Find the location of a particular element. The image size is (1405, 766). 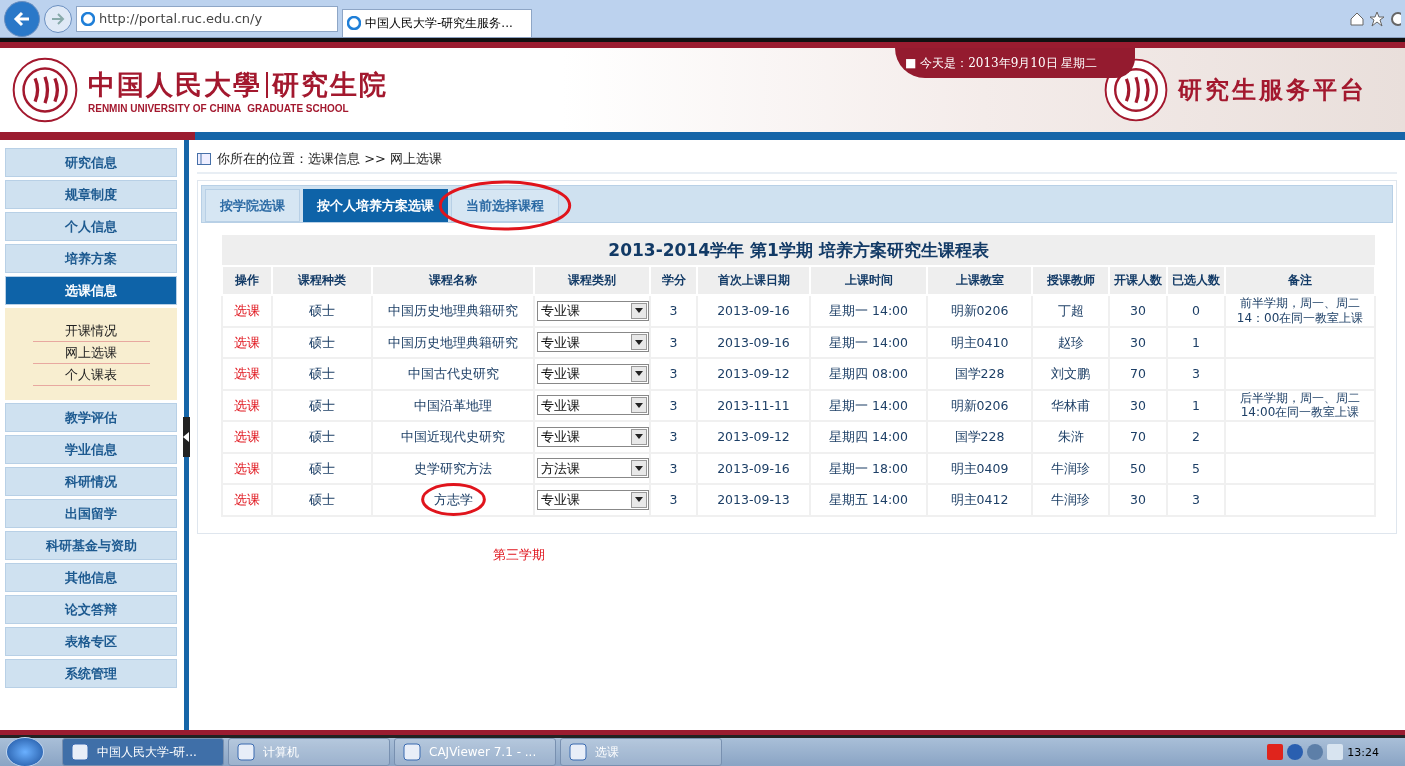

home-icon is located at coordinates (1357, 18).